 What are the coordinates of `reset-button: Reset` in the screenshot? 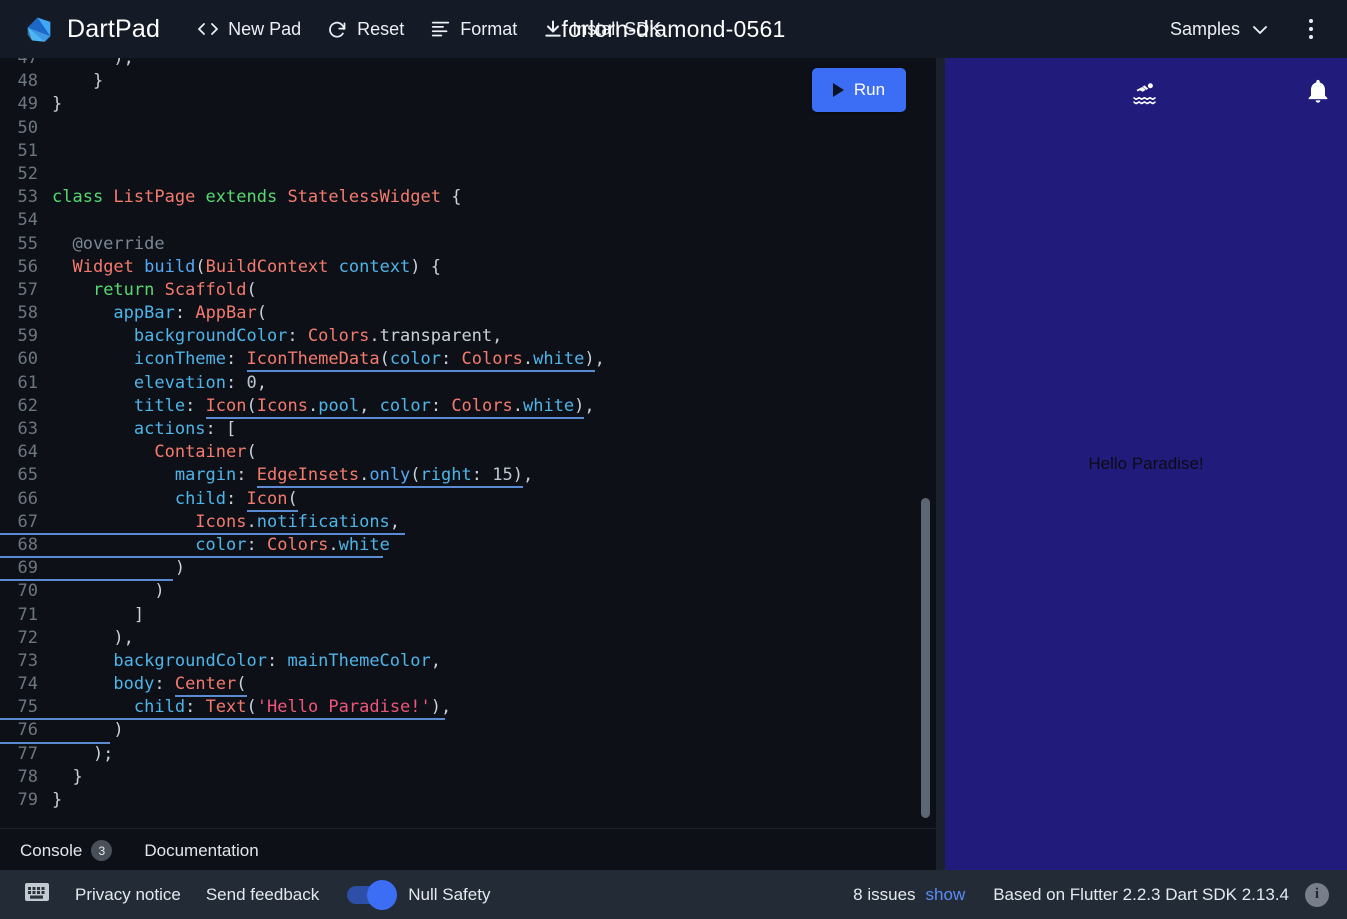 It's located at (365, 29).